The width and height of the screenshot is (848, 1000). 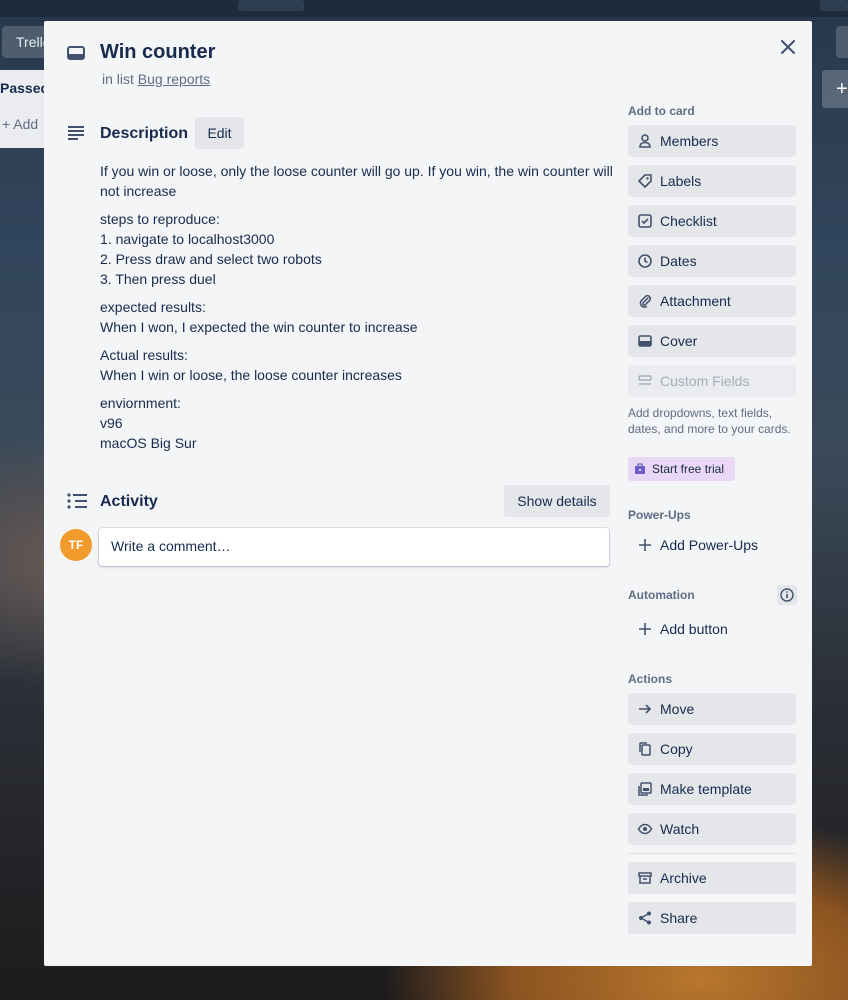 What do you see at coordinates (645, 789) in the screenshot?
I see `template-icon` at bounding box center [645, 789].